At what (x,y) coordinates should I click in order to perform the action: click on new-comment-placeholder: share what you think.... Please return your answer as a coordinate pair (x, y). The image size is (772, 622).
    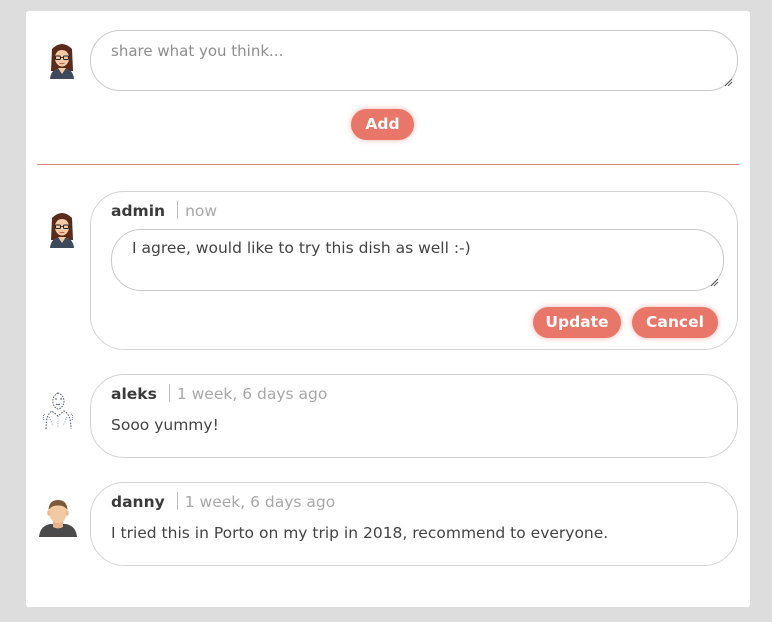
    Looking at the image, I should click on (197, 51).